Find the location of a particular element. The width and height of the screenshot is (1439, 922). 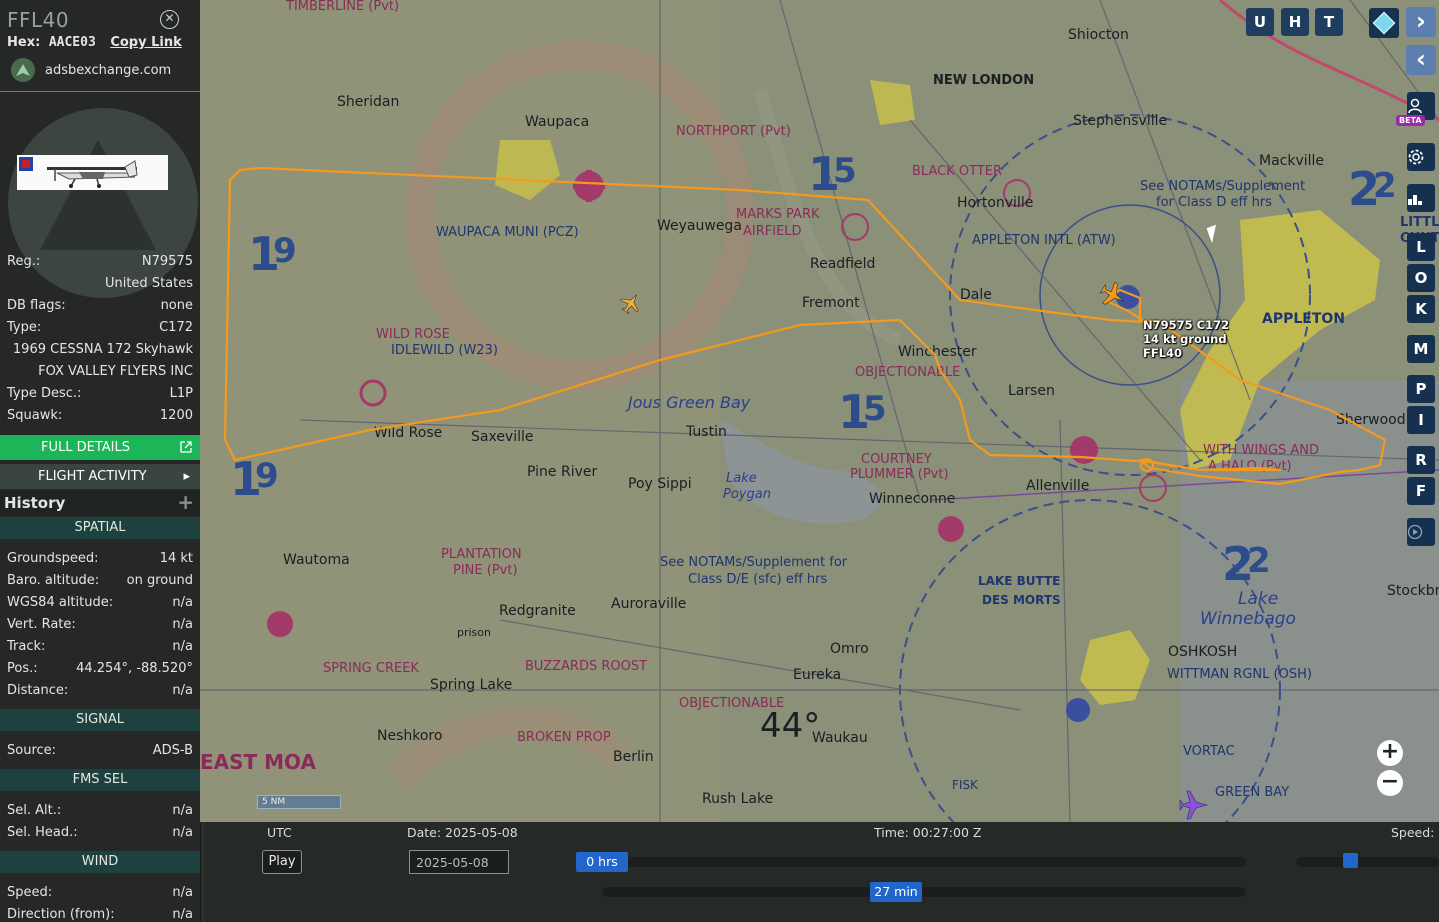

map-label-poy-sippi: Poy Sippi is located at coordinates (660, 484).